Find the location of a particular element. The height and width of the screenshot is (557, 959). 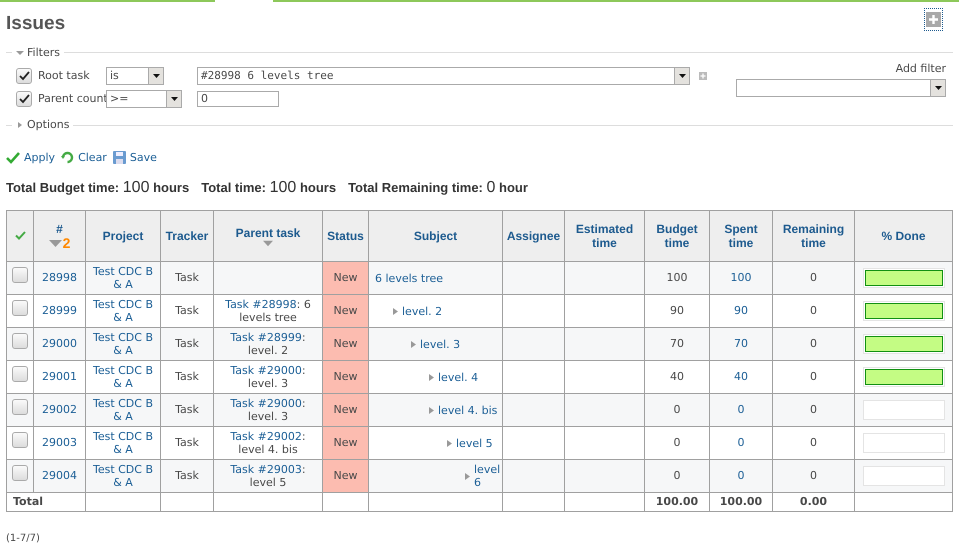

subject-link: level. 3 is located at coordinates (440, 344).